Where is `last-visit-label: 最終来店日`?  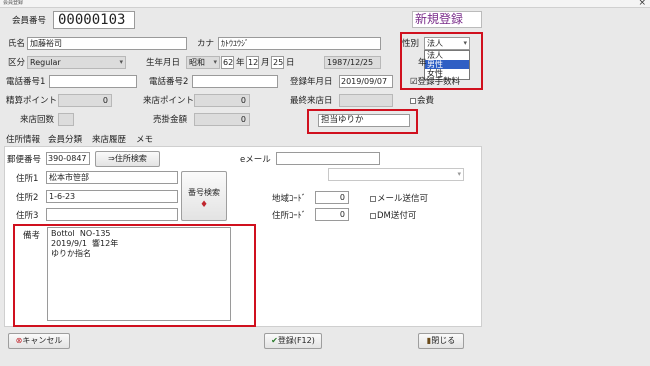 last-visit-label: 最終来店日 is located at coordinates (311, 101).